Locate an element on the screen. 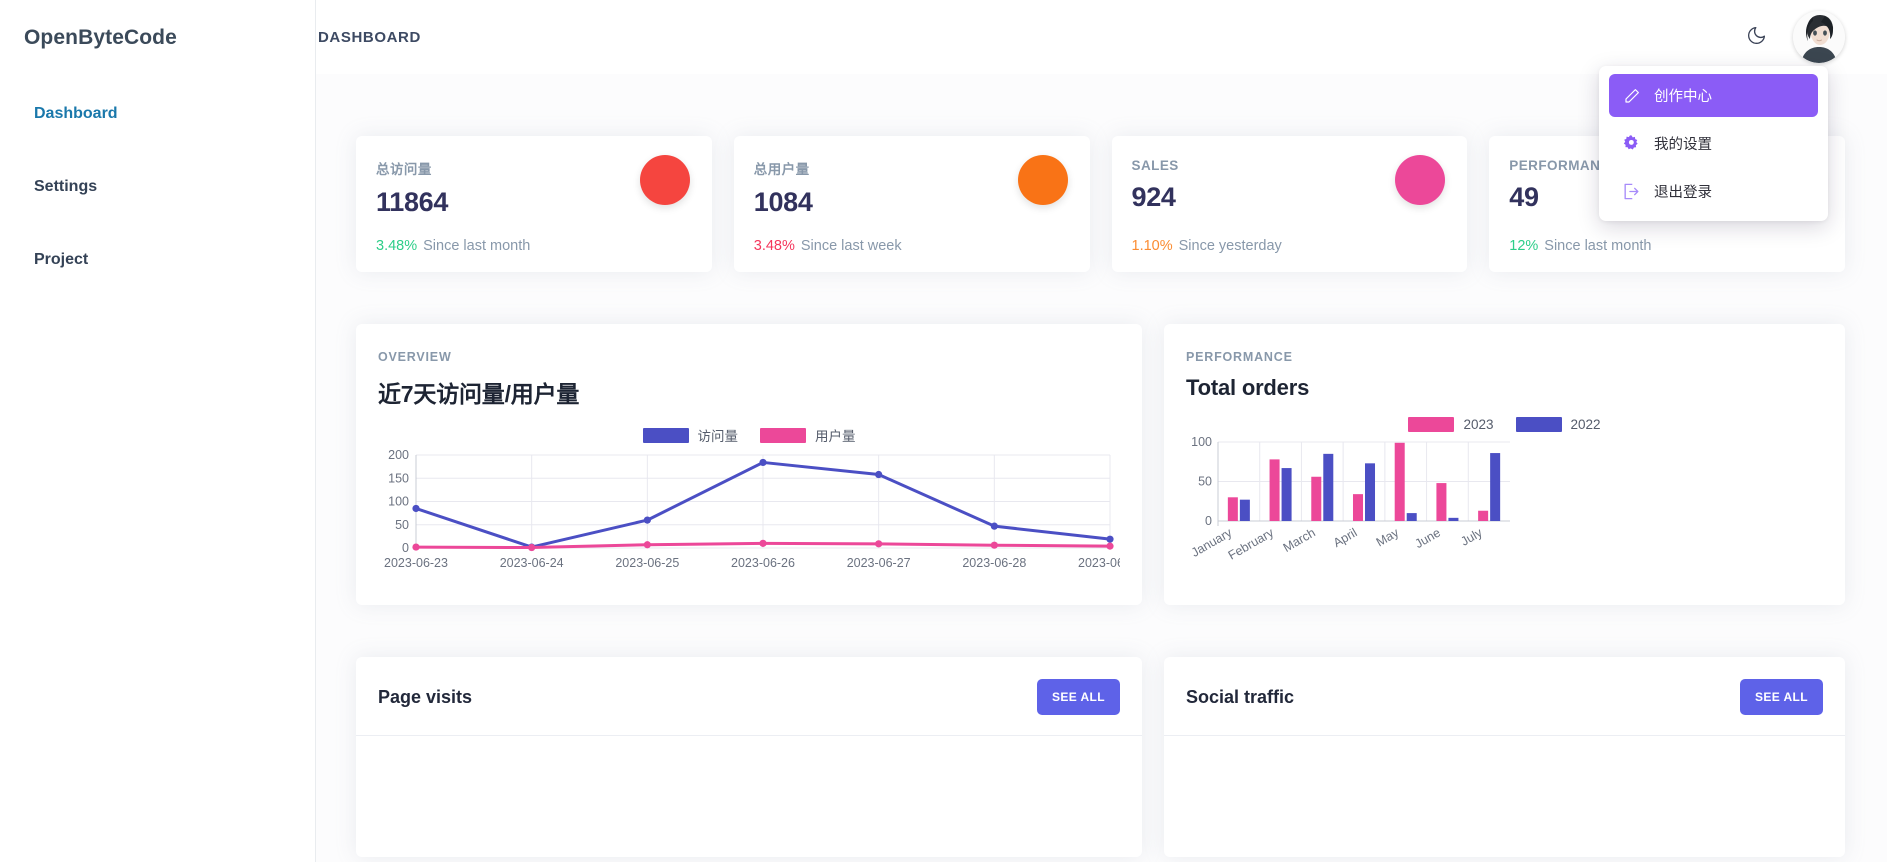 The height and width of the screenshot is (862, 1887). svg-text: 2023-06-28 is located at coordinates (994, 563).